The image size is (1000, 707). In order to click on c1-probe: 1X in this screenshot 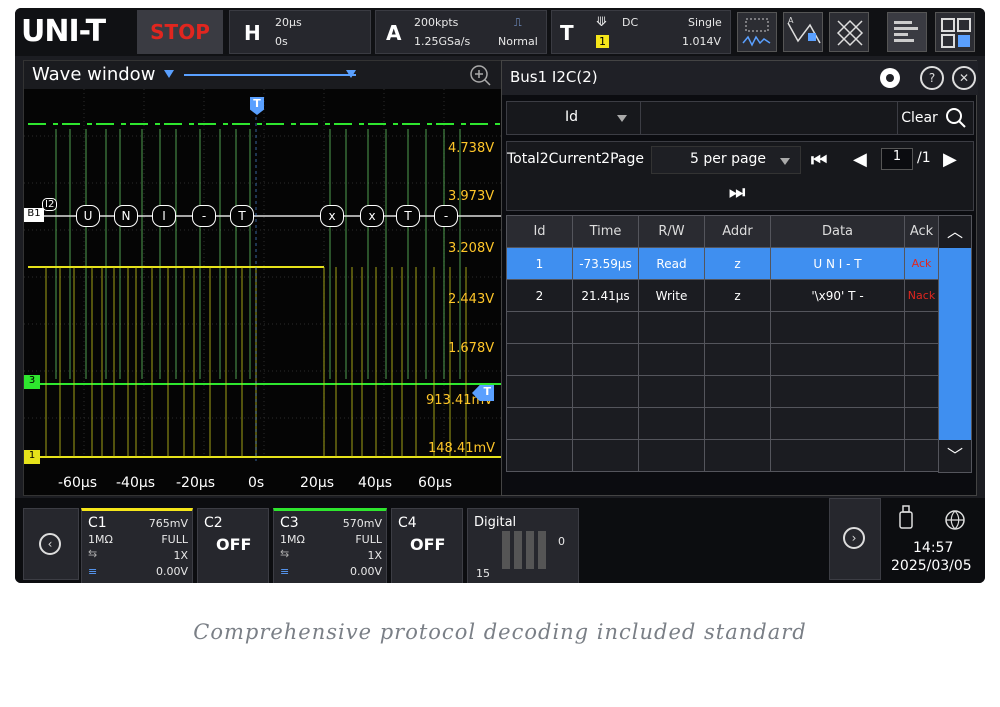, I will do `click(180, 555)`.